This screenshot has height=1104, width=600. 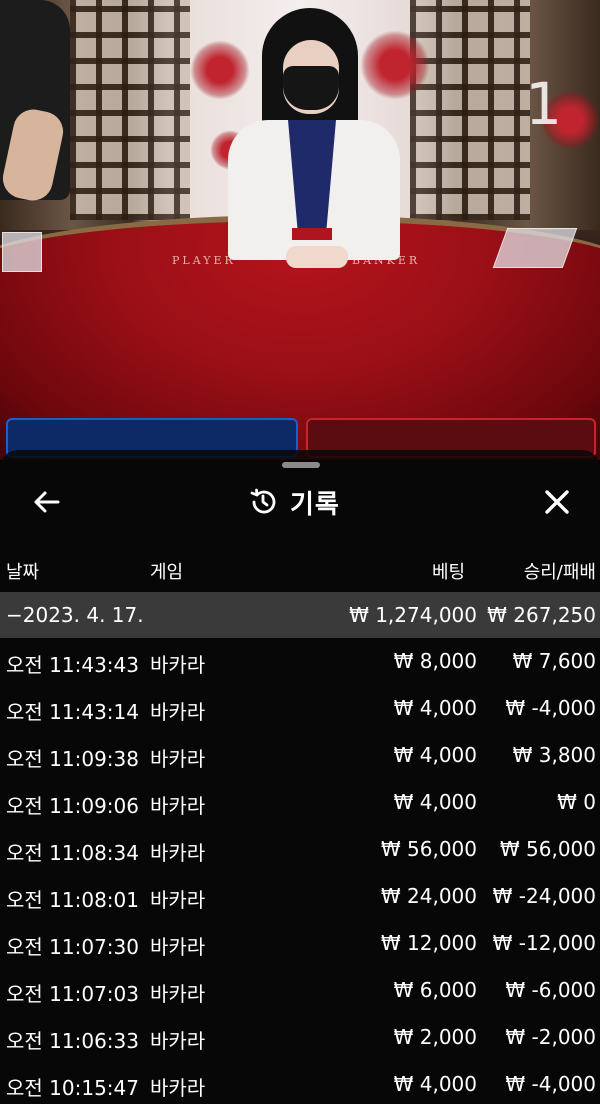 I want to click on row-result: ₩ 0, so click(x=576, y=802).